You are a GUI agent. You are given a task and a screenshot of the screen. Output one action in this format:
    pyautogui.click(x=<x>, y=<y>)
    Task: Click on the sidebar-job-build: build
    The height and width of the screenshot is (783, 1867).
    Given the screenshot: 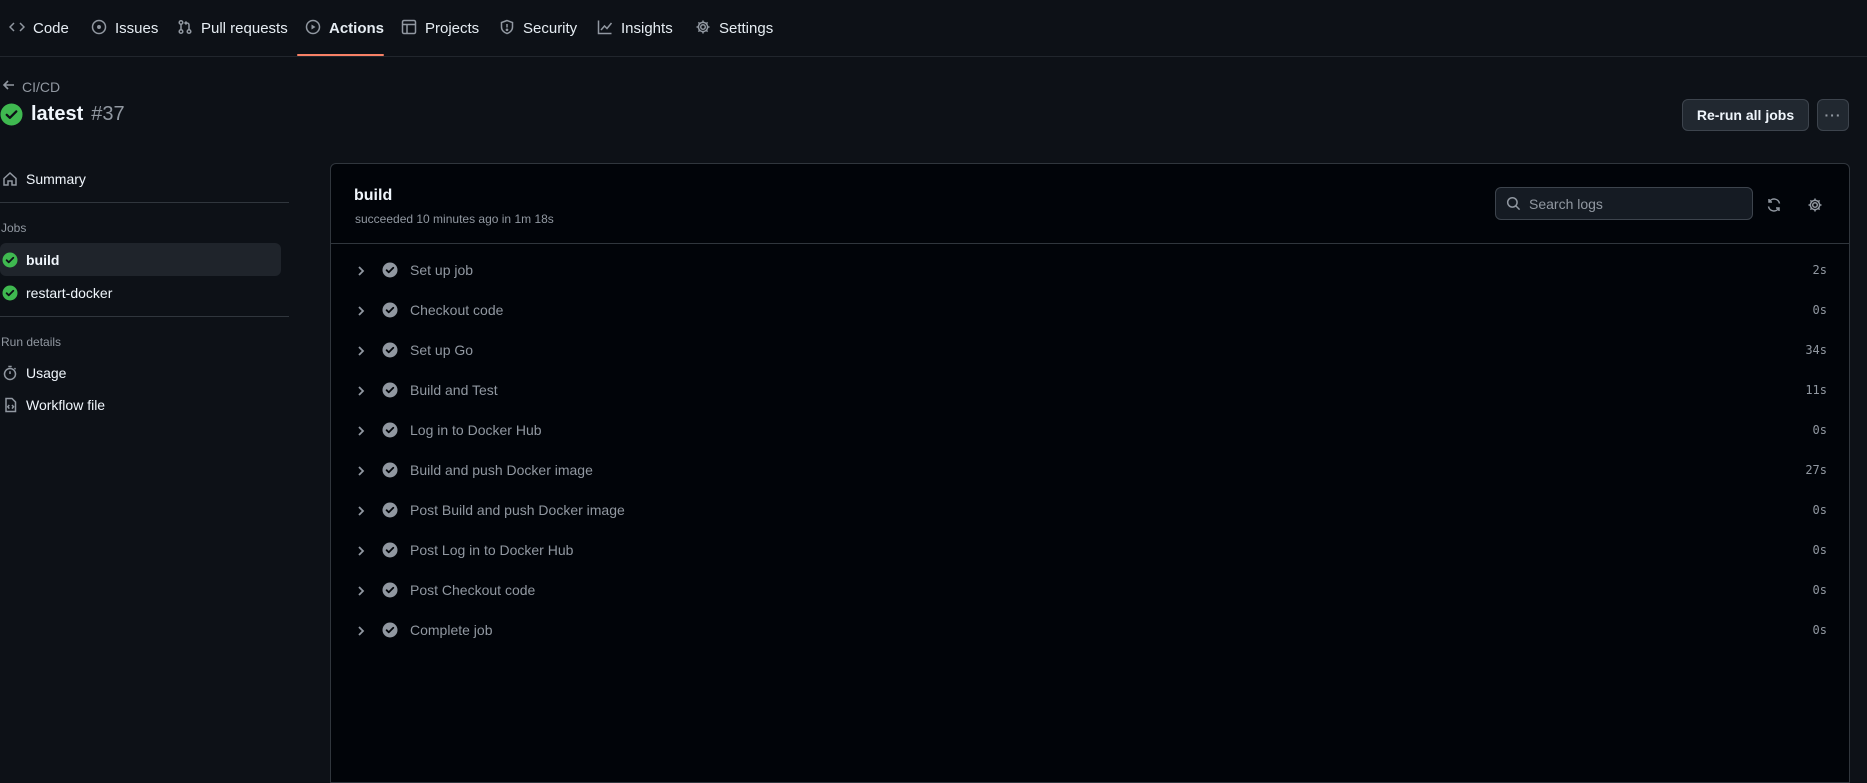 What is the action you would take?
    pyautogui.click(x=140, y=259)
    